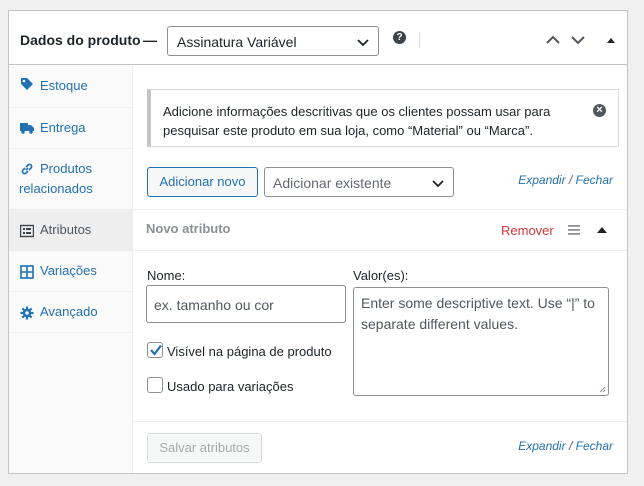 The width and height of the screenshot is (644, 486). I want to click on values-label: Valor(es):, so click(381, 275).